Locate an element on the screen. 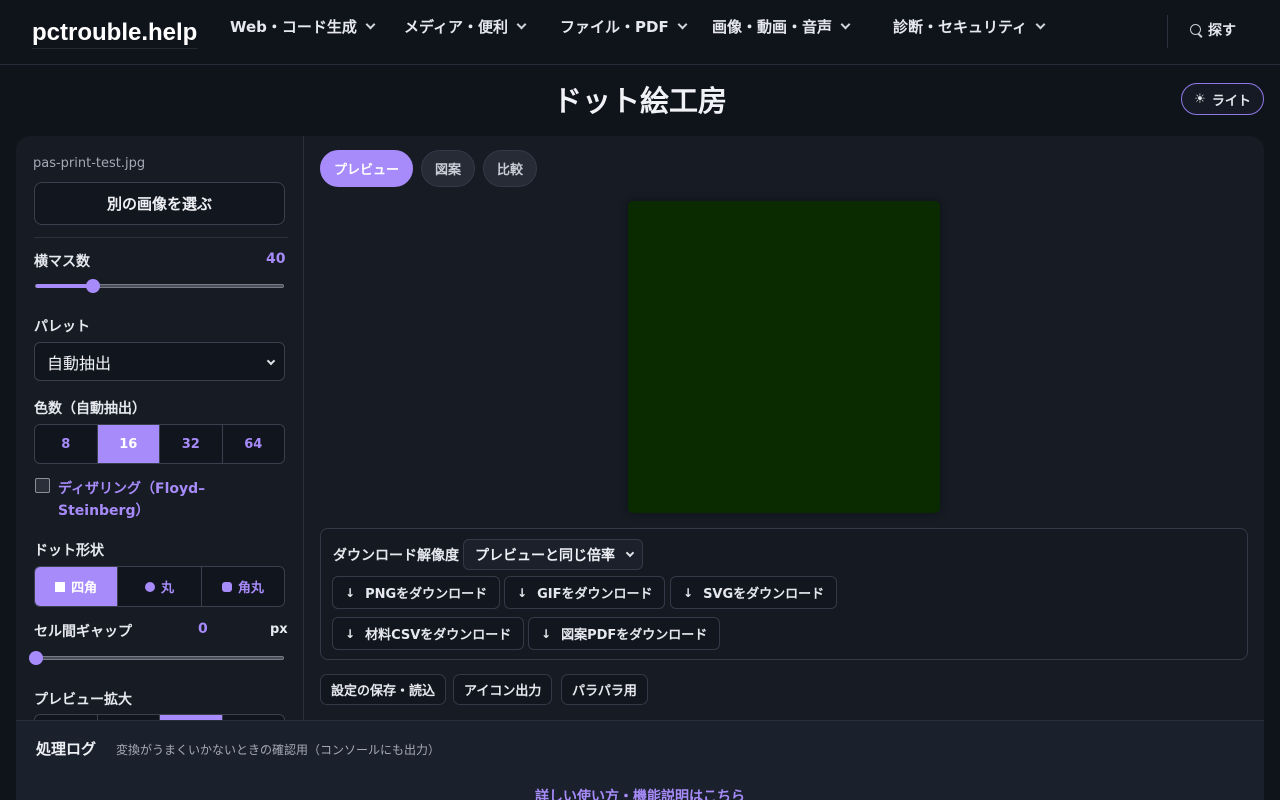 This screenshot has width=1280, height=800. download-resolution-selected: プレビューと同じ倍率 is located at coordinates (545, 555).